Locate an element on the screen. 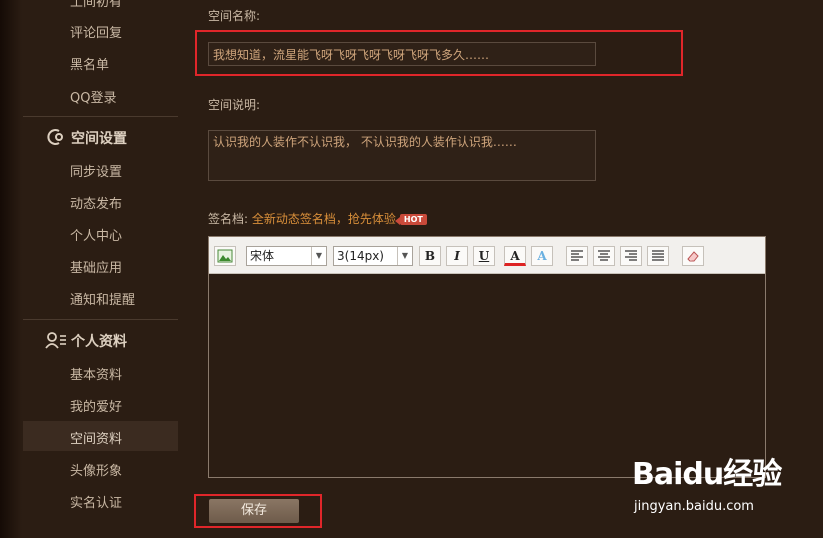  hot-badge: HOT is located at coordinates (410, 219).